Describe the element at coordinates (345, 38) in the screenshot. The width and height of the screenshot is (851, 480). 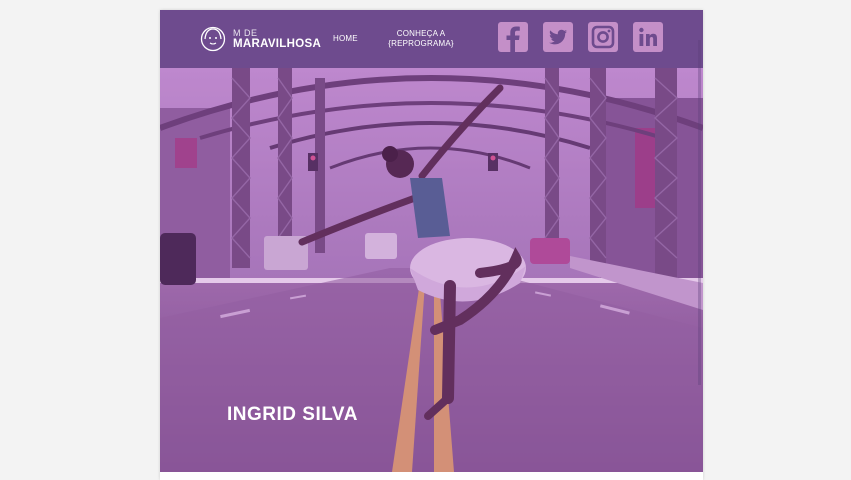
I see `nav-home-link: HOME` at that location.